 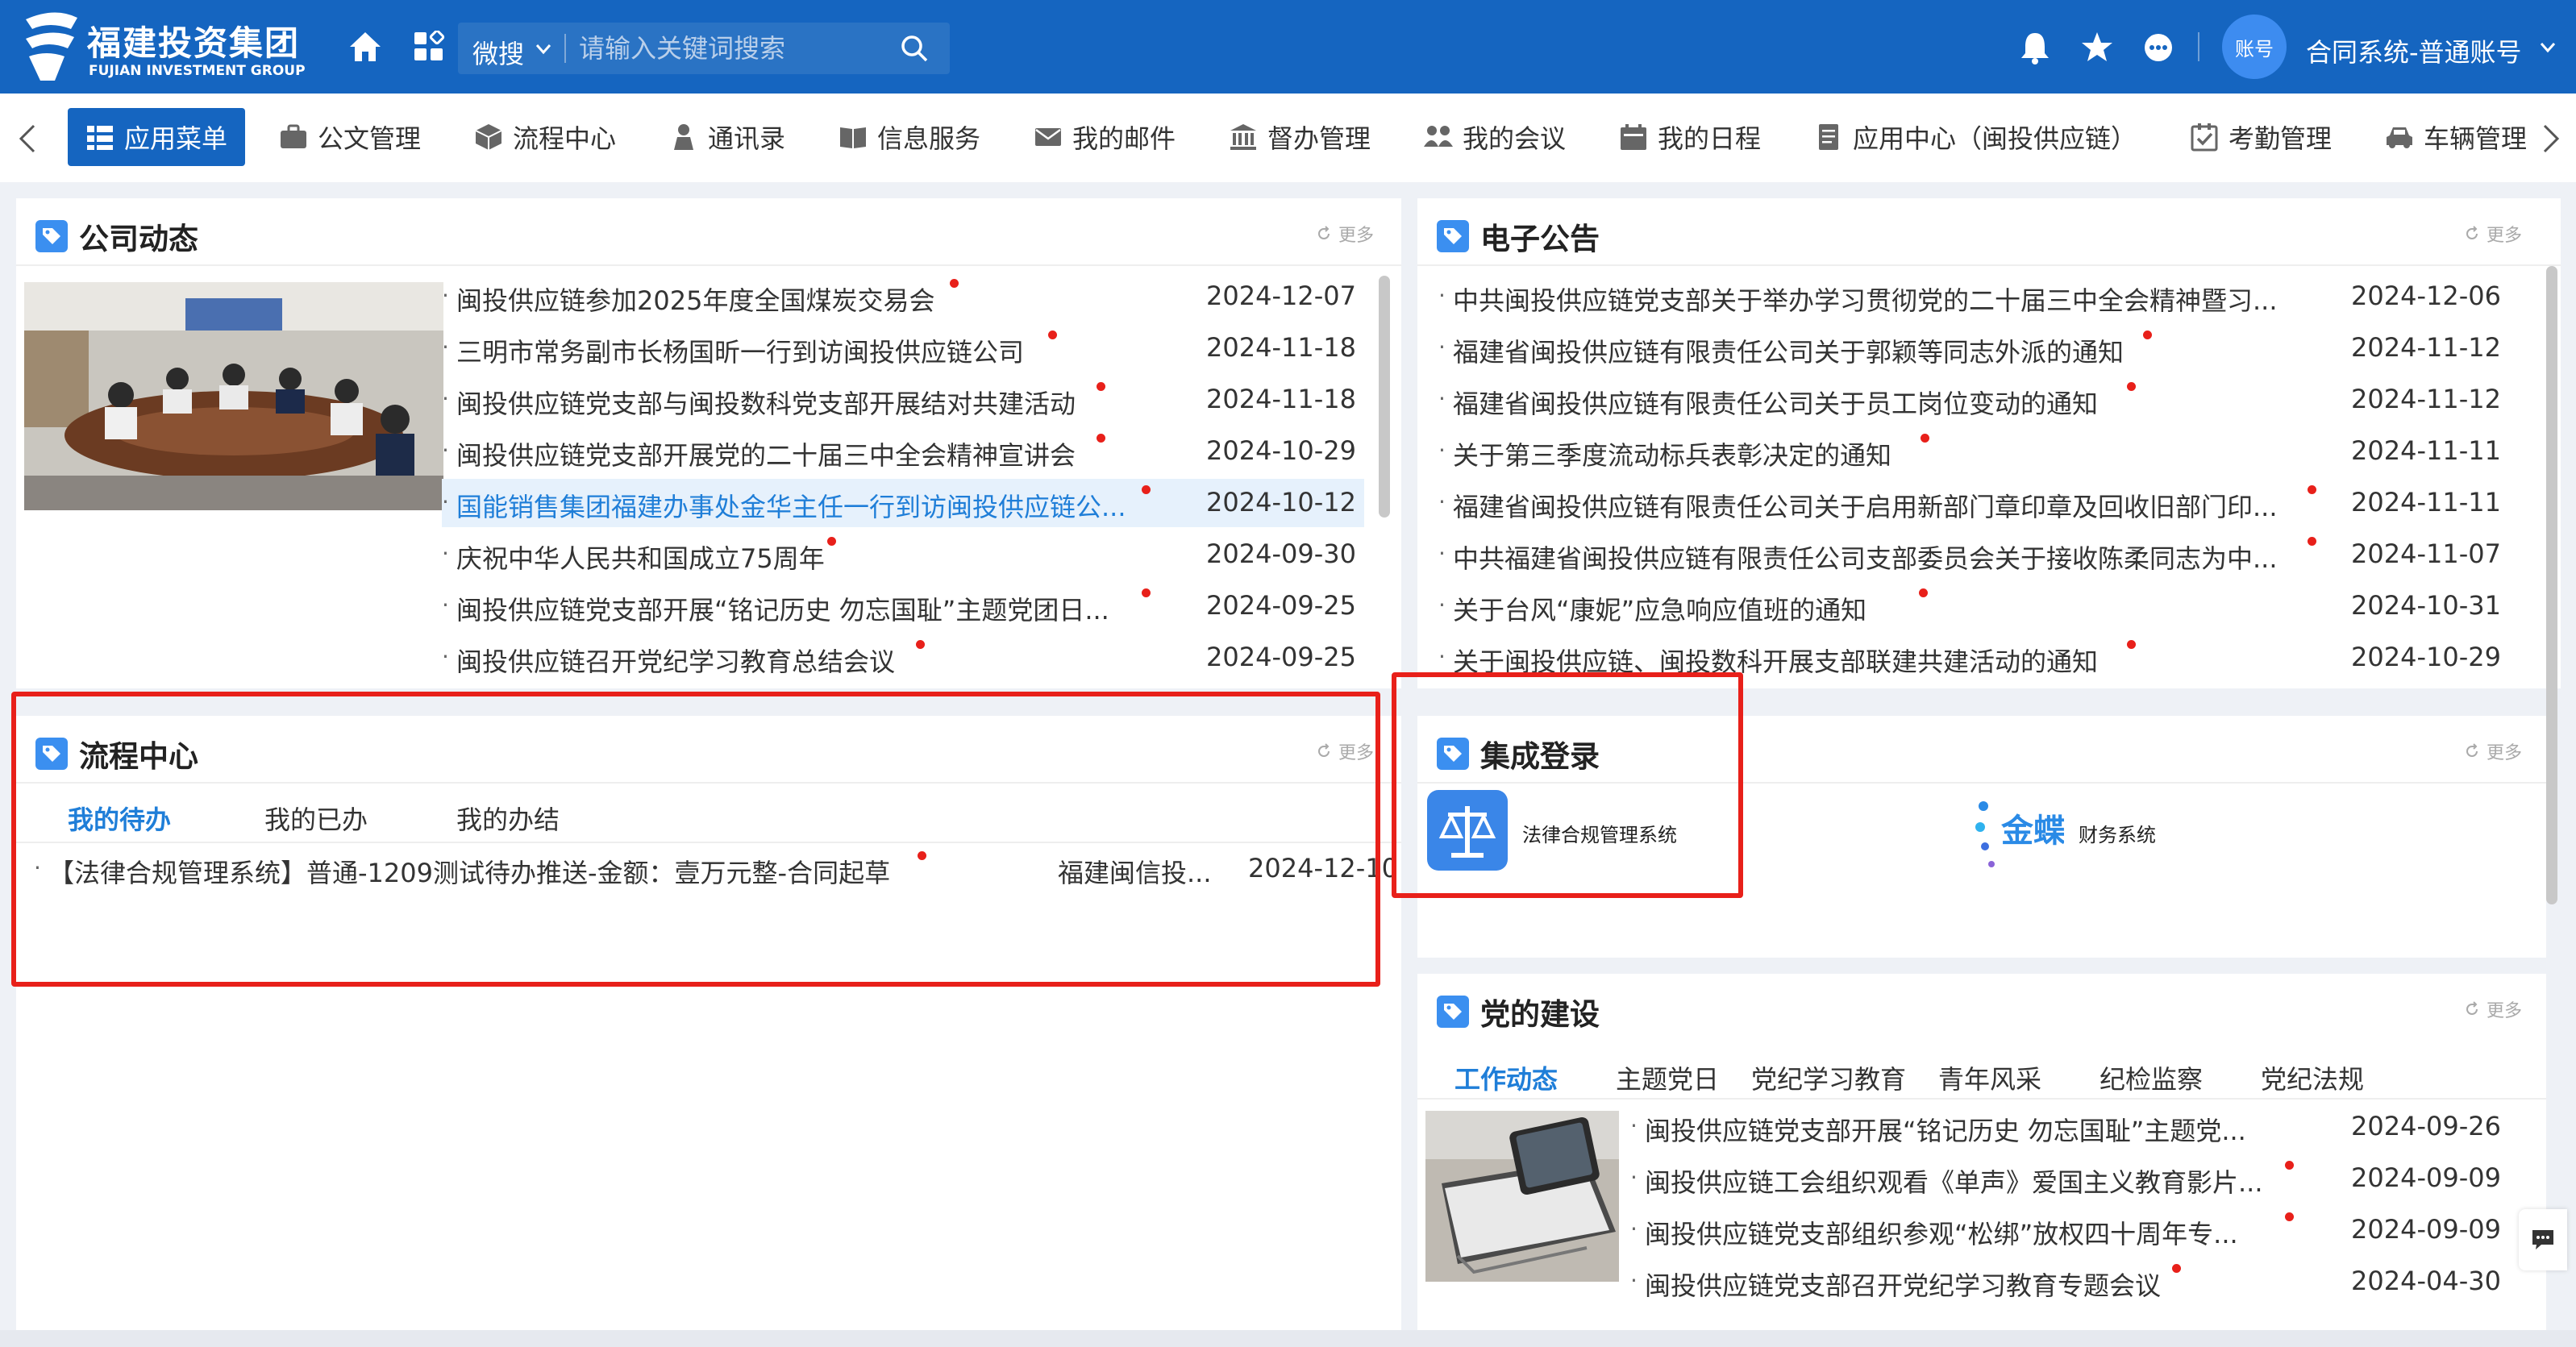 I want to click on calendar-icon, so click(x=1634, y=137).